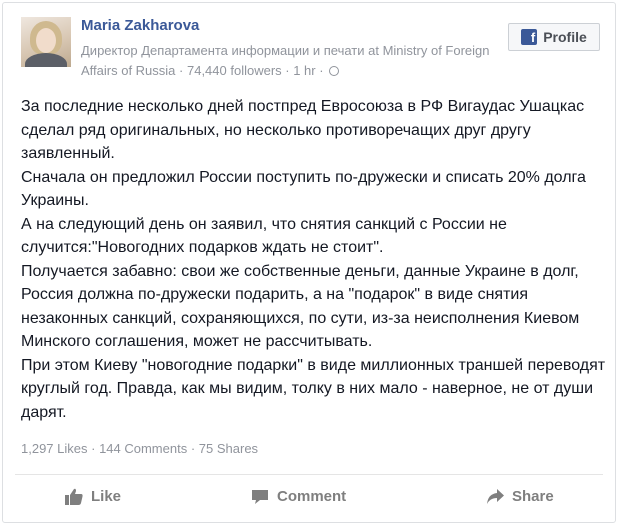  What do you see at coordinates (228, 448) in the screenshot?
I see `shares-count: 75 Shares` at bounding box center [228, 448].